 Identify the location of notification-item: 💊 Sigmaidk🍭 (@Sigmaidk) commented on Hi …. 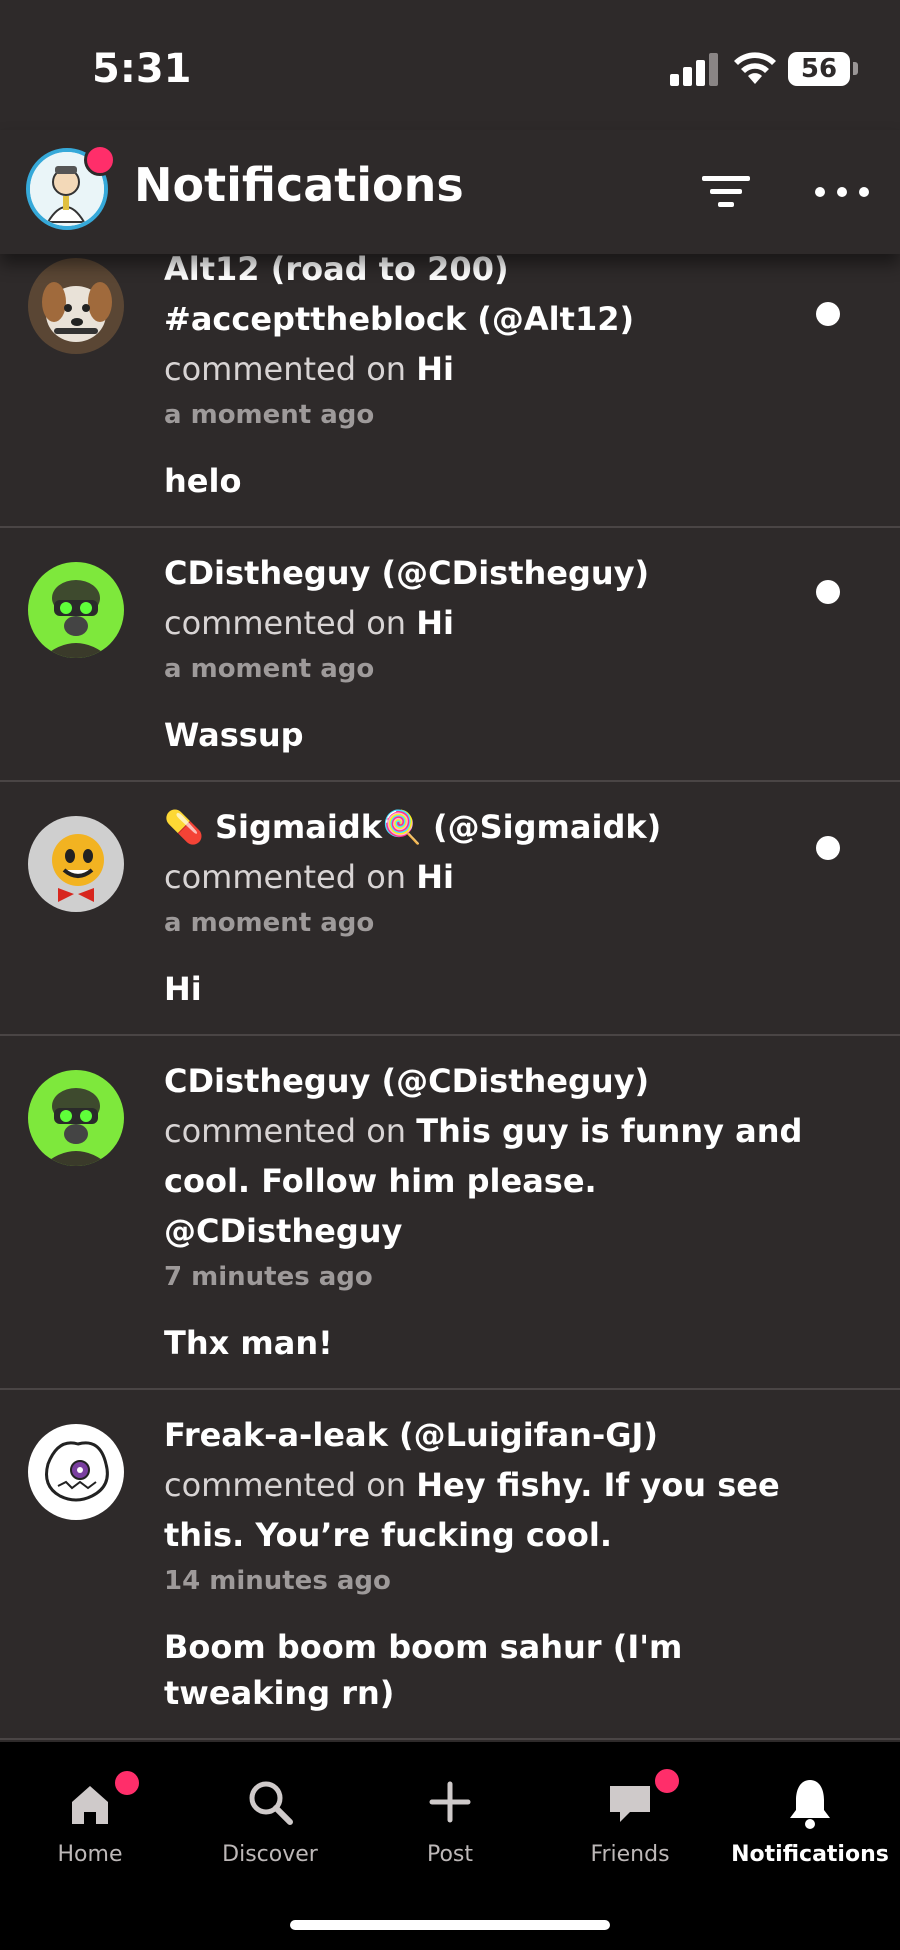
(450, 909).